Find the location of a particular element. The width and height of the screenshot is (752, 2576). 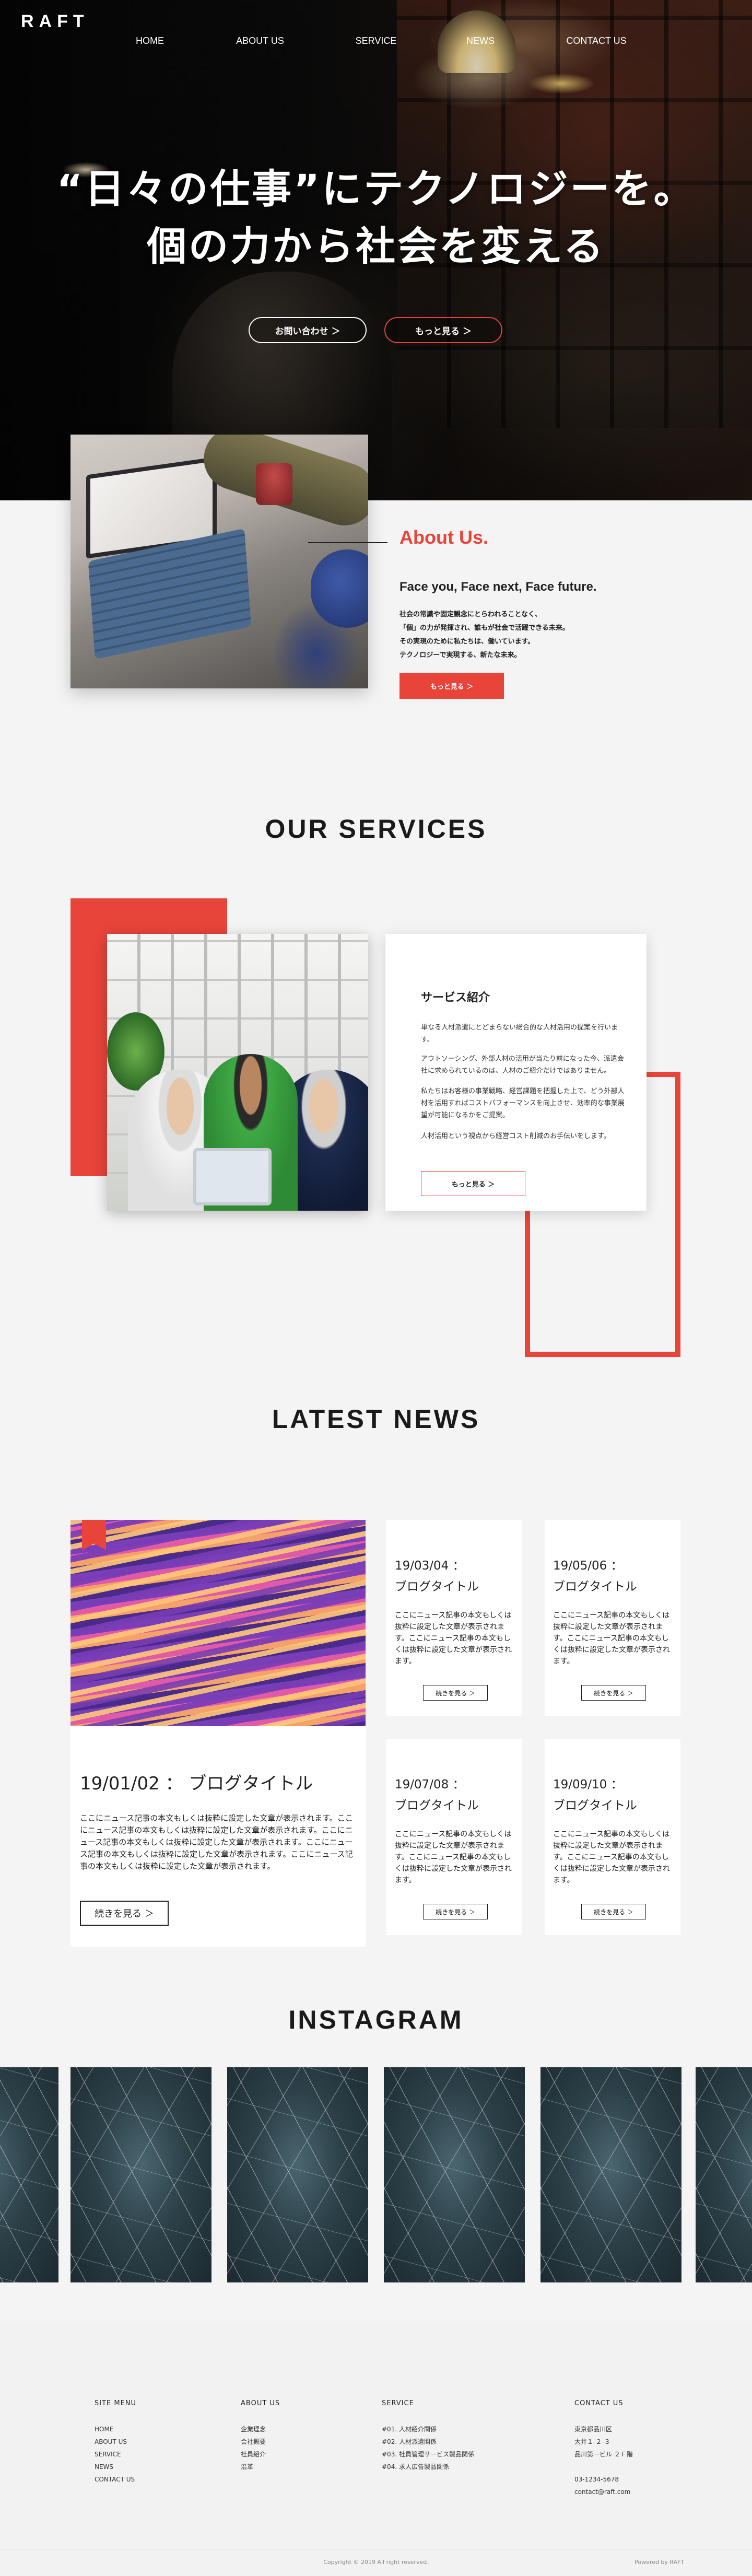

about-title: About Us. is located at coordinates (444, 537).